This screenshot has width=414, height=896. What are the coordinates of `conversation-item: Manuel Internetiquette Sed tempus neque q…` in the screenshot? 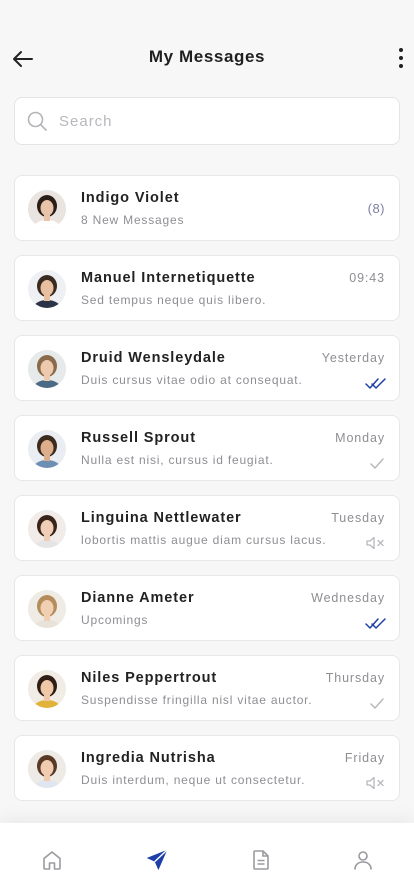 It's located at (207, 288).